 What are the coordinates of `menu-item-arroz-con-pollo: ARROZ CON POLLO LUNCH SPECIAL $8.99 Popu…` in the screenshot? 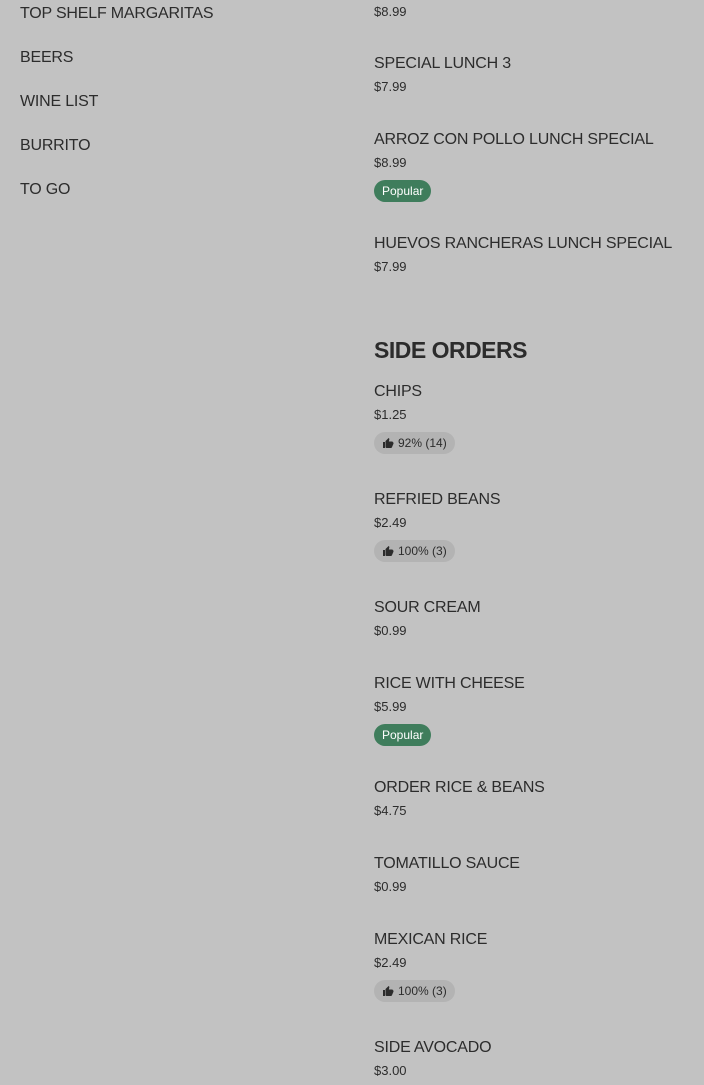 It's located at (534, 166).